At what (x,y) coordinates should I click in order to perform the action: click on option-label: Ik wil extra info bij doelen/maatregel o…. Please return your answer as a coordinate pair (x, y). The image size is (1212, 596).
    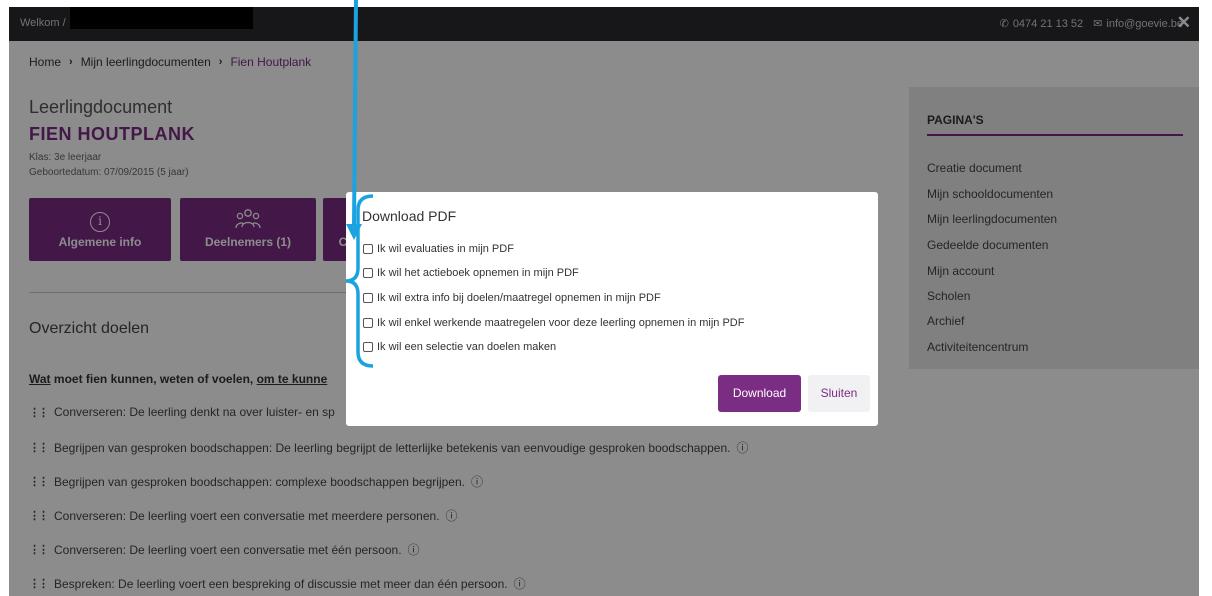
    Looking at the image, I should click on (519, 298).